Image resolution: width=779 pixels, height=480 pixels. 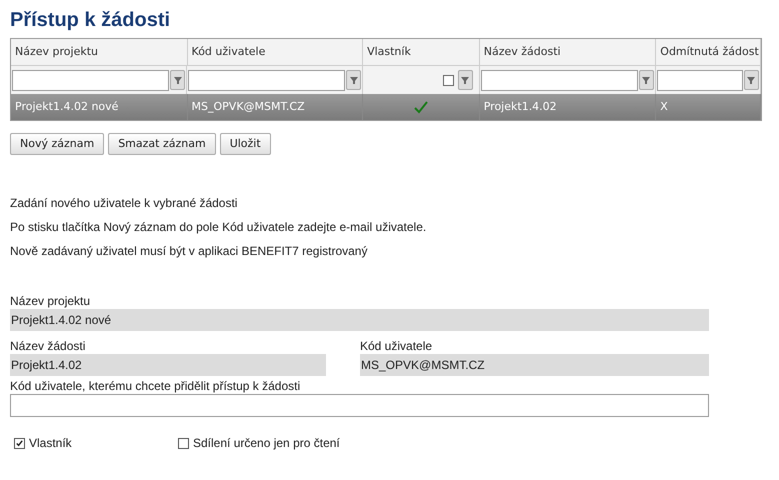 What do you see at coordinates (245, 144) in the screenshot?
I see `action-button: Uložit` at bounding box center [245, 144].